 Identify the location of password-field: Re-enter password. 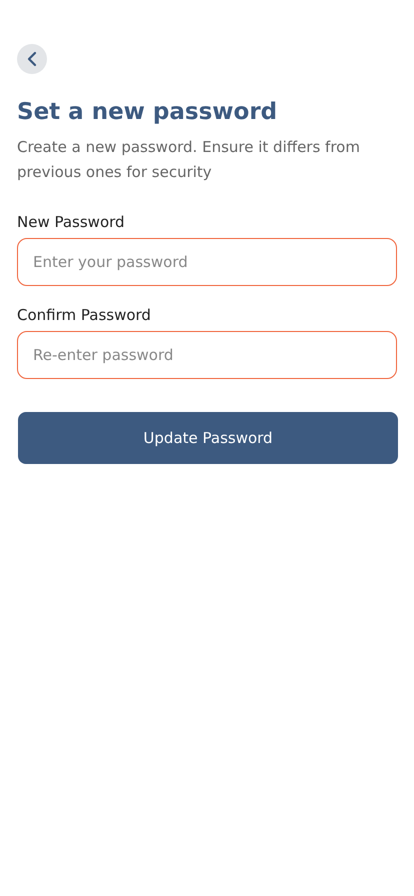
(207, 355).